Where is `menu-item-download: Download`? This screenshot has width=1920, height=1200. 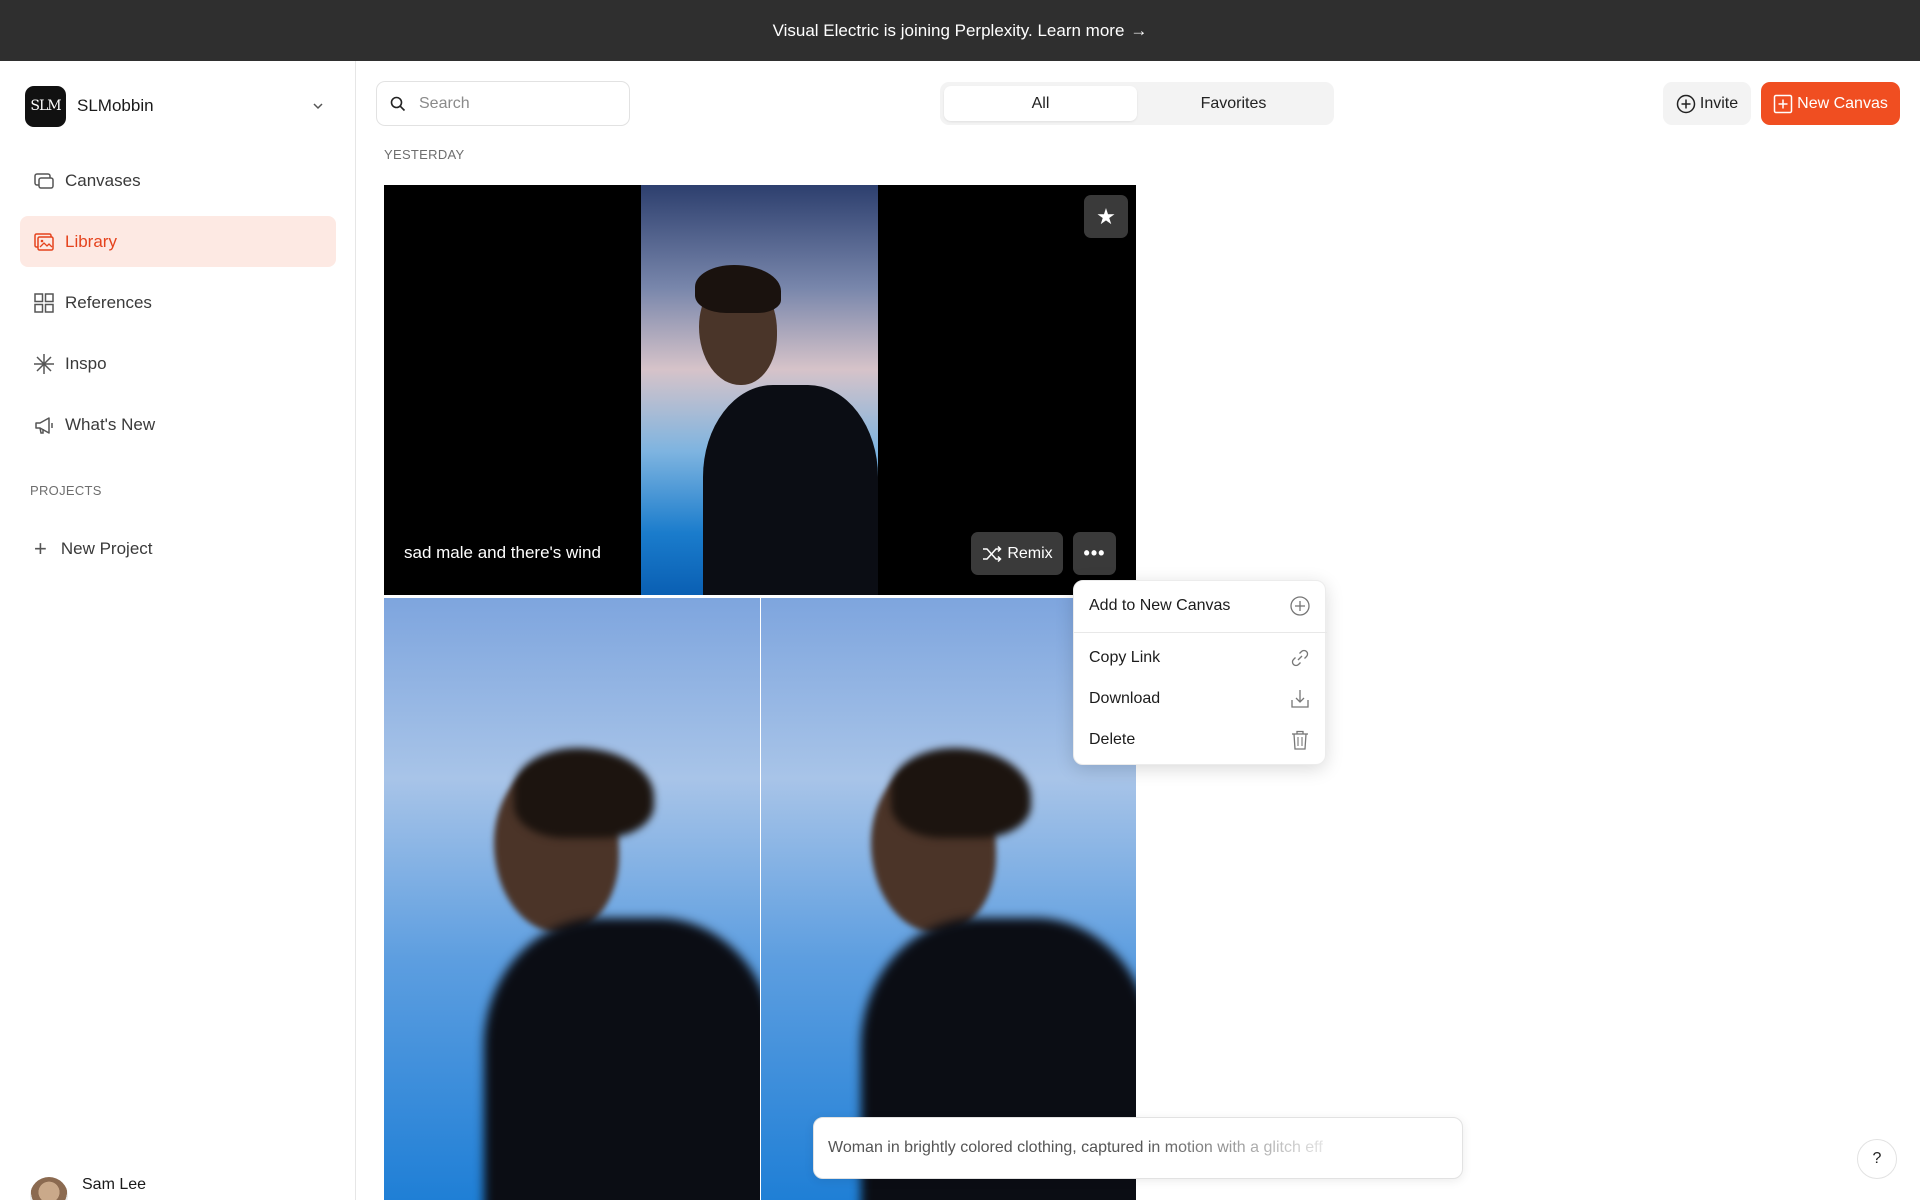 menu-item-download: Download is located at coordinates (1200, 699).